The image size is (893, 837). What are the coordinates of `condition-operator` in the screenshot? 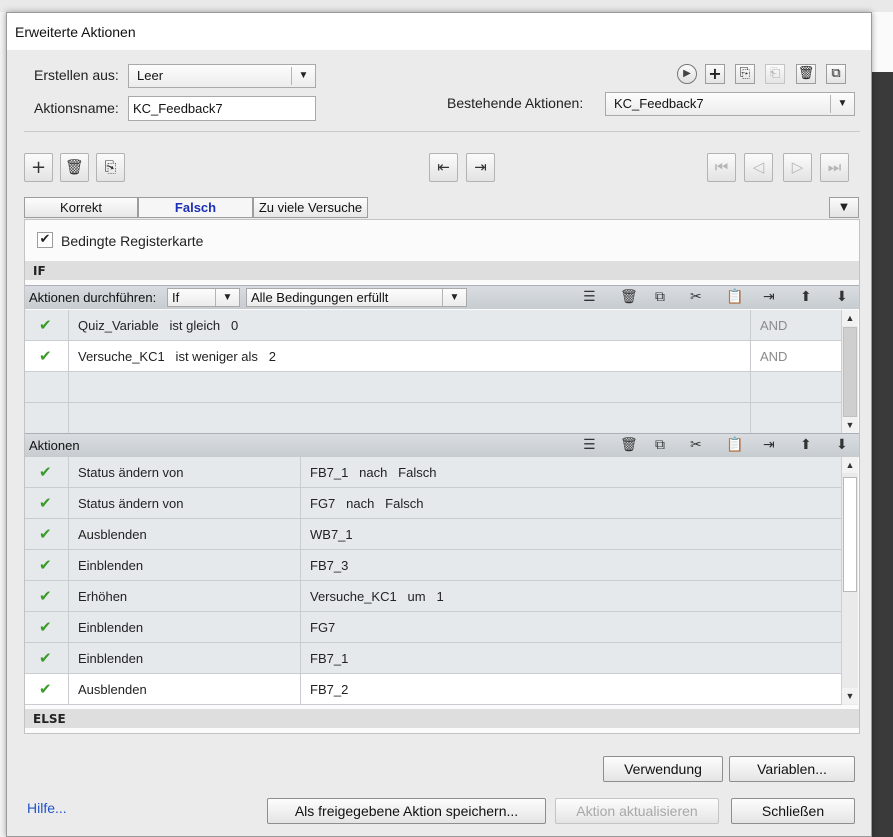 It's located at (796, 387).